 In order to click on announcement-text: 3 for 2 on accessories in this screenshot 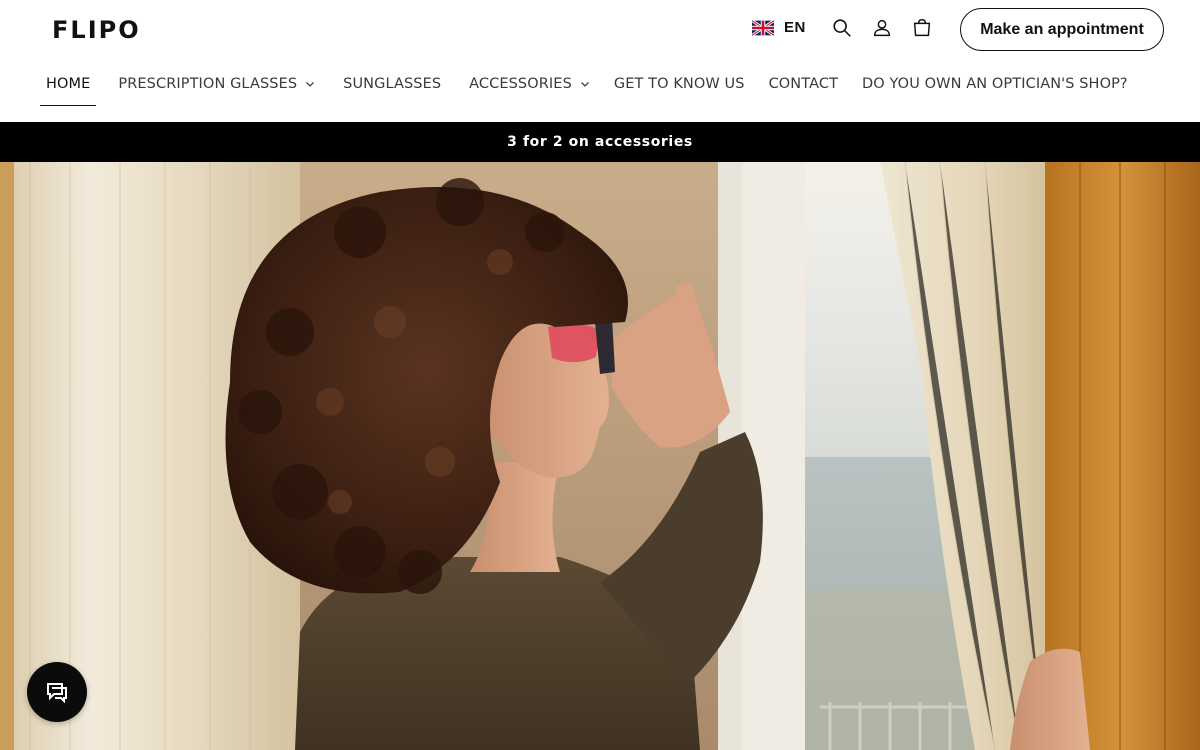, I will do `click(600, 142)`.